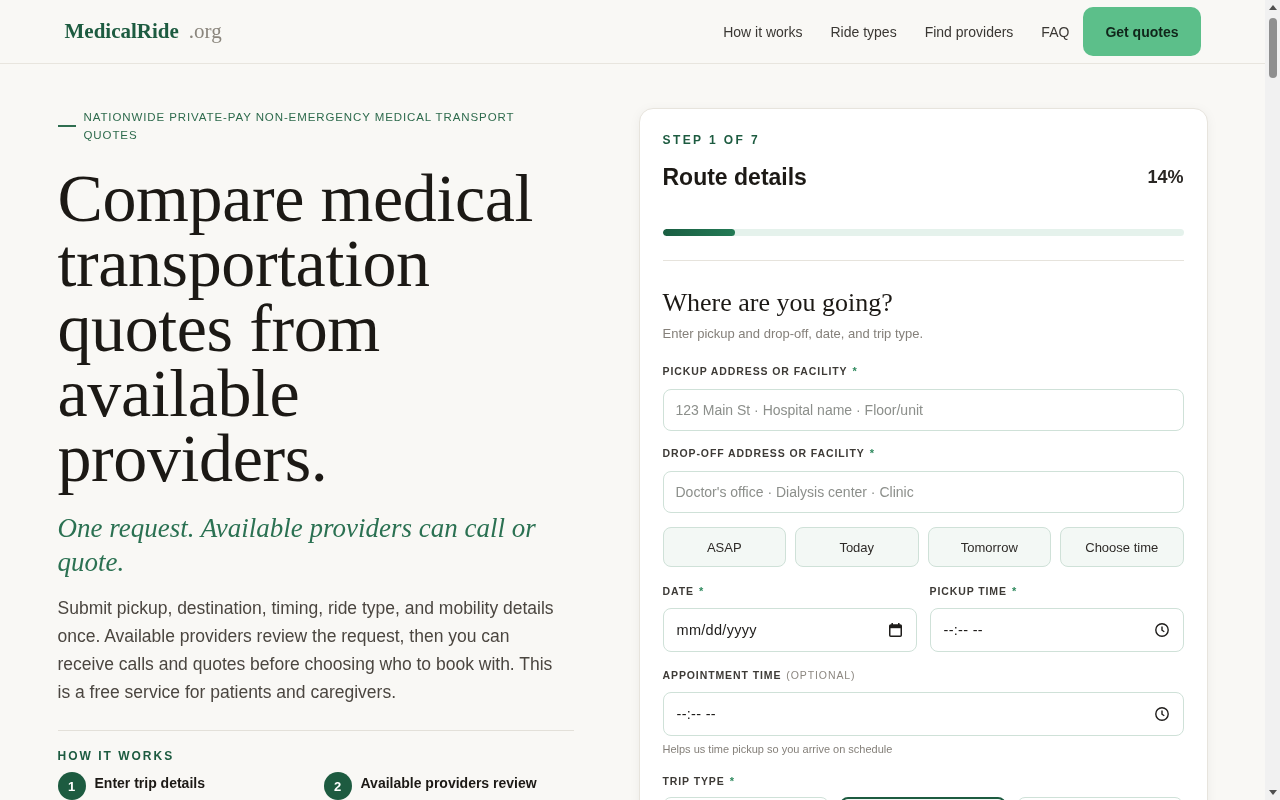 This screenshot has height=800, width=1280. What do you see at coordinates (712, 140) in the screenshot?
I see `step-indicator: STEP 1 OF 7` at bounding box center [712, 140].